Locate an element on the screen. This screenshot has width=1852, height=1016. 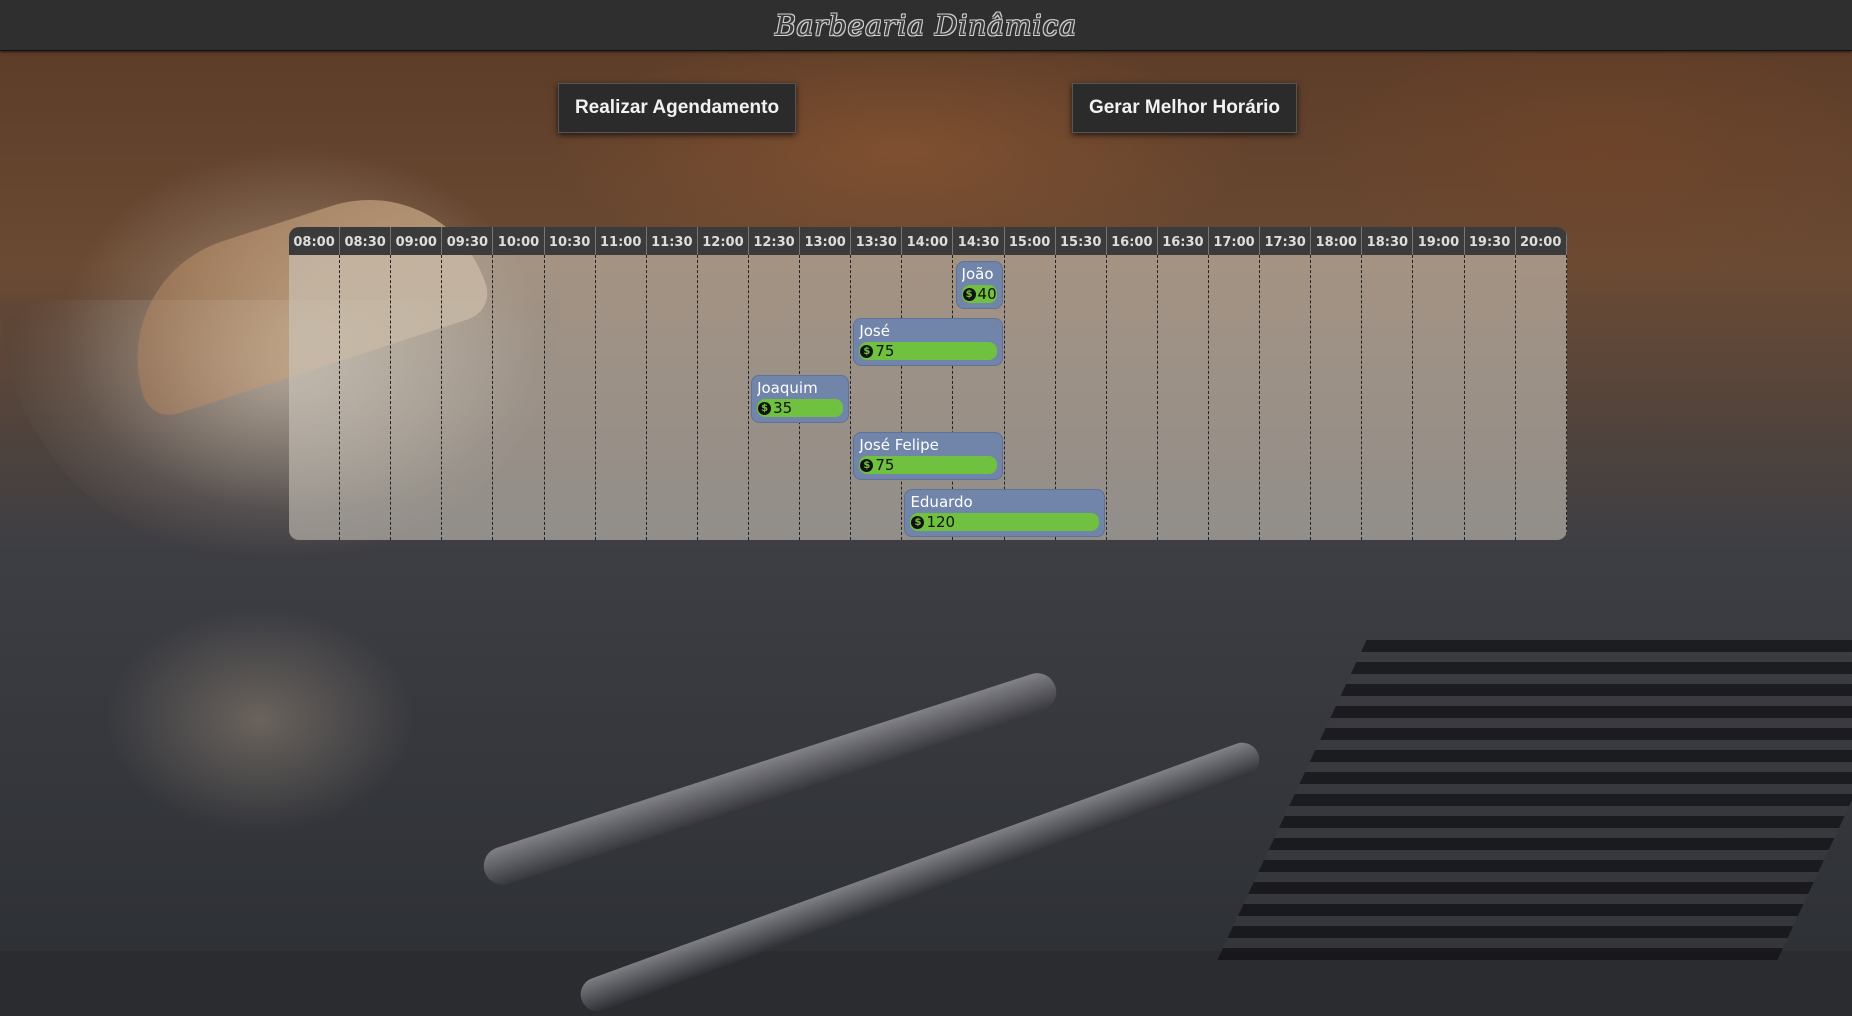
top-bar: Barbearia Dinâmica is located at coordinates (926, 25).